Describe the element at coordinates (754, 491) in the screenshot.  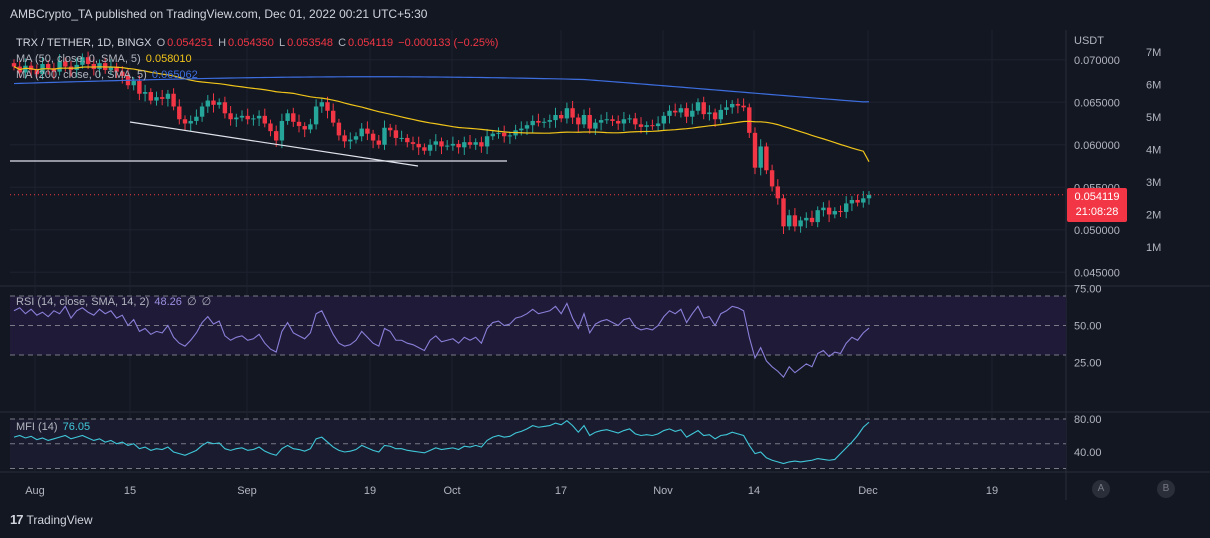
I see `time-axis-label: 14` at that location.